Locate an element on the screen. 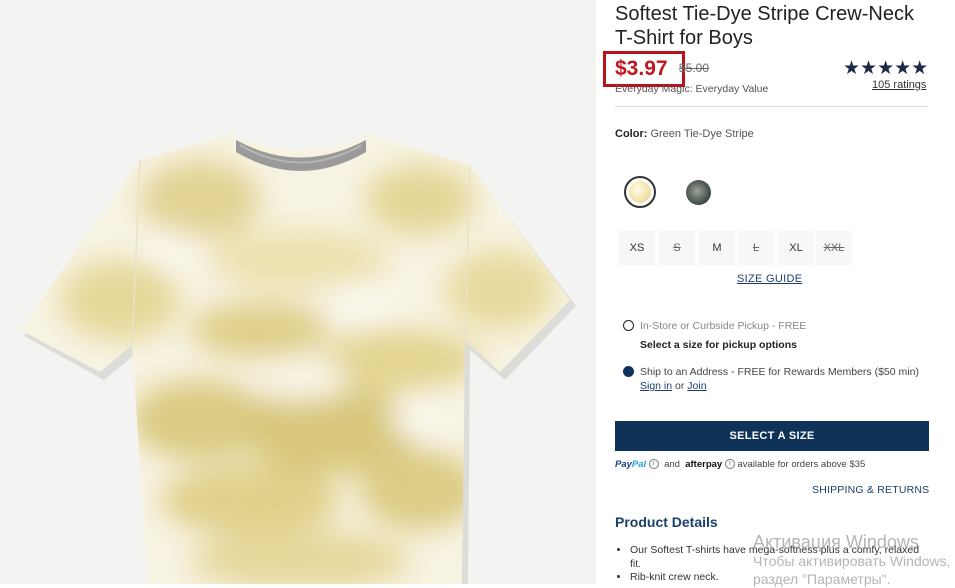 The image size is (955, 588). swatch-fill is located at coordinates (640, 192).